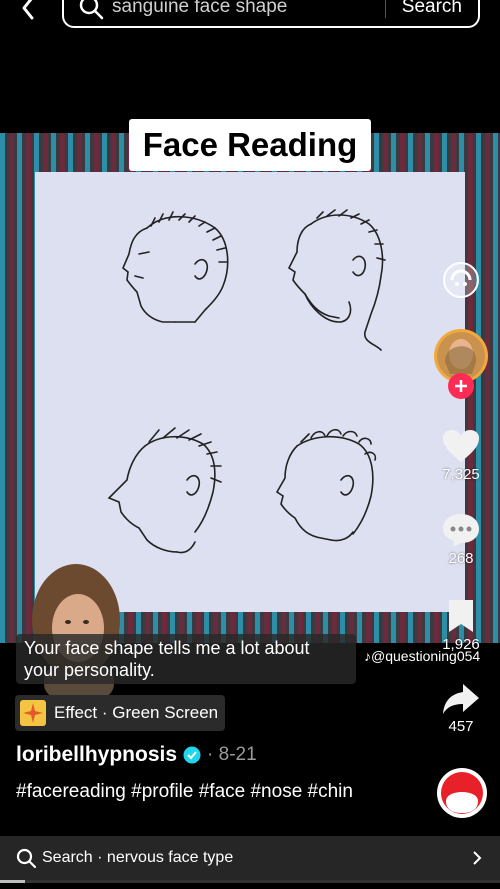  Describe the element at coordinates (192, 755) in the screenshot. I see `verified-badge-icon` at that location.